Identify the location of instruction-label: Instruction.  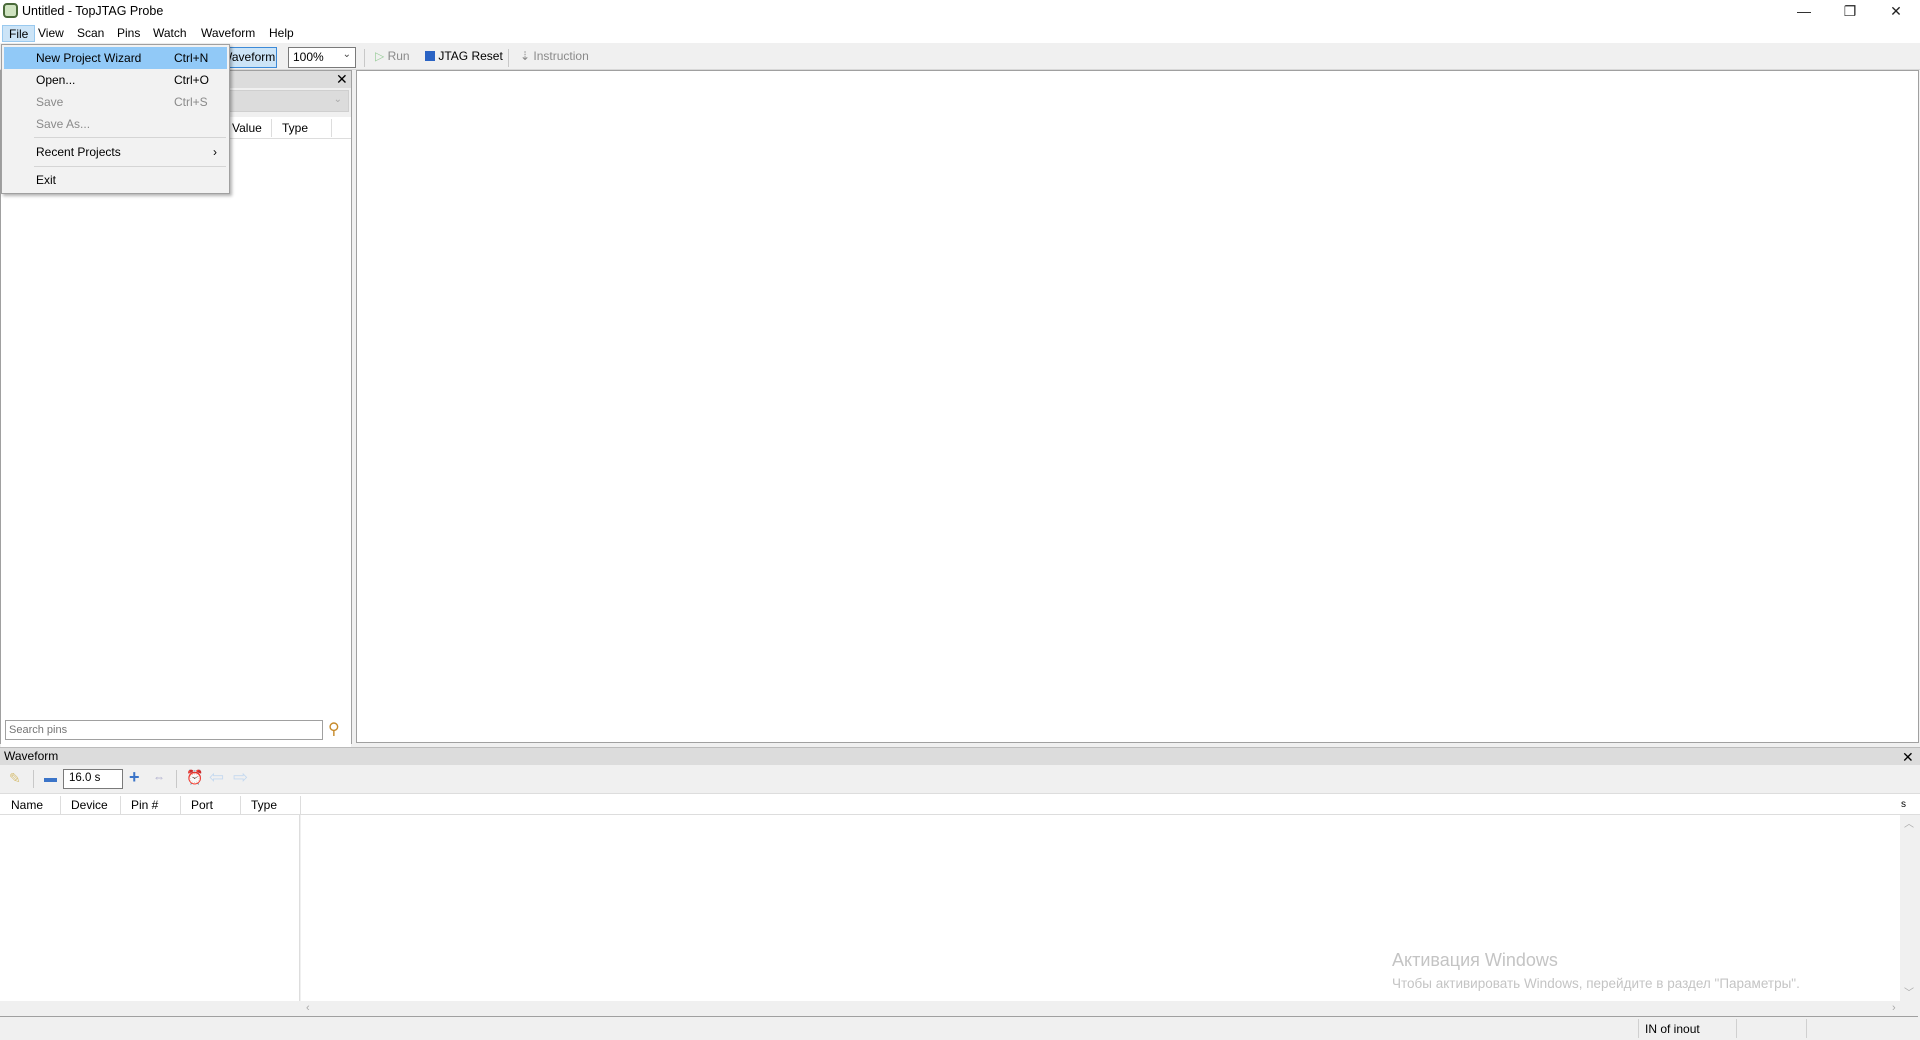
(561, 56).